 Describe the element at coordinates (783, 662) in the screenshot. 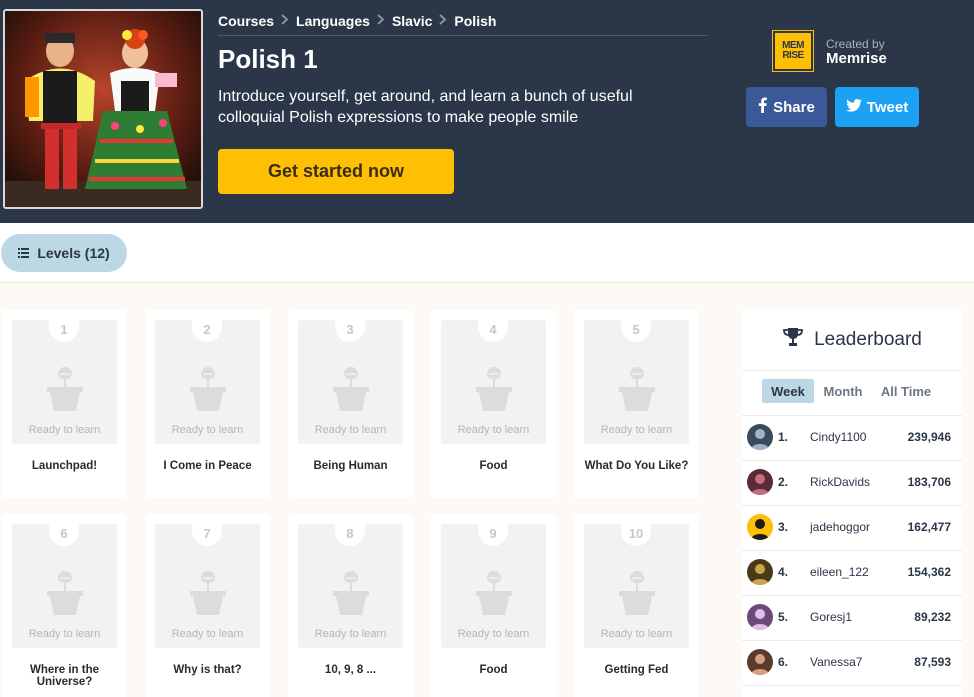

I see `leaderboard-rank: 6.` at that location.